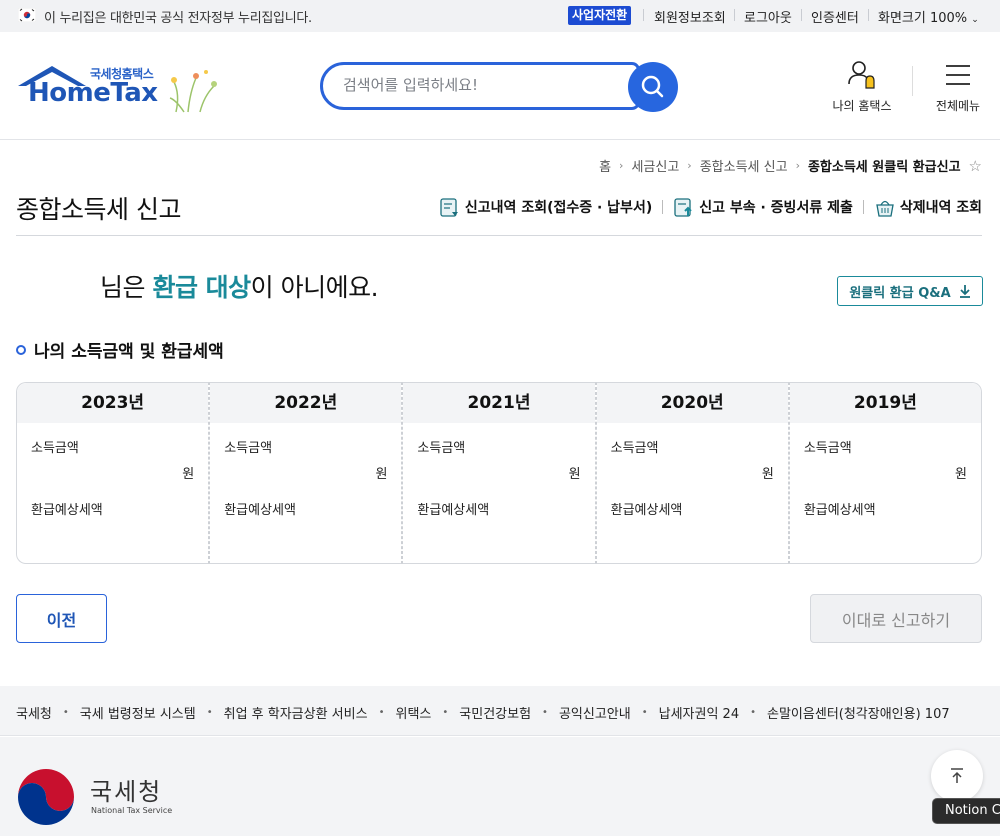  What do you see at coordinates (193, 91) in the screenshot?
I see `flower-illustration-icon` at bounding box center [193, 91].